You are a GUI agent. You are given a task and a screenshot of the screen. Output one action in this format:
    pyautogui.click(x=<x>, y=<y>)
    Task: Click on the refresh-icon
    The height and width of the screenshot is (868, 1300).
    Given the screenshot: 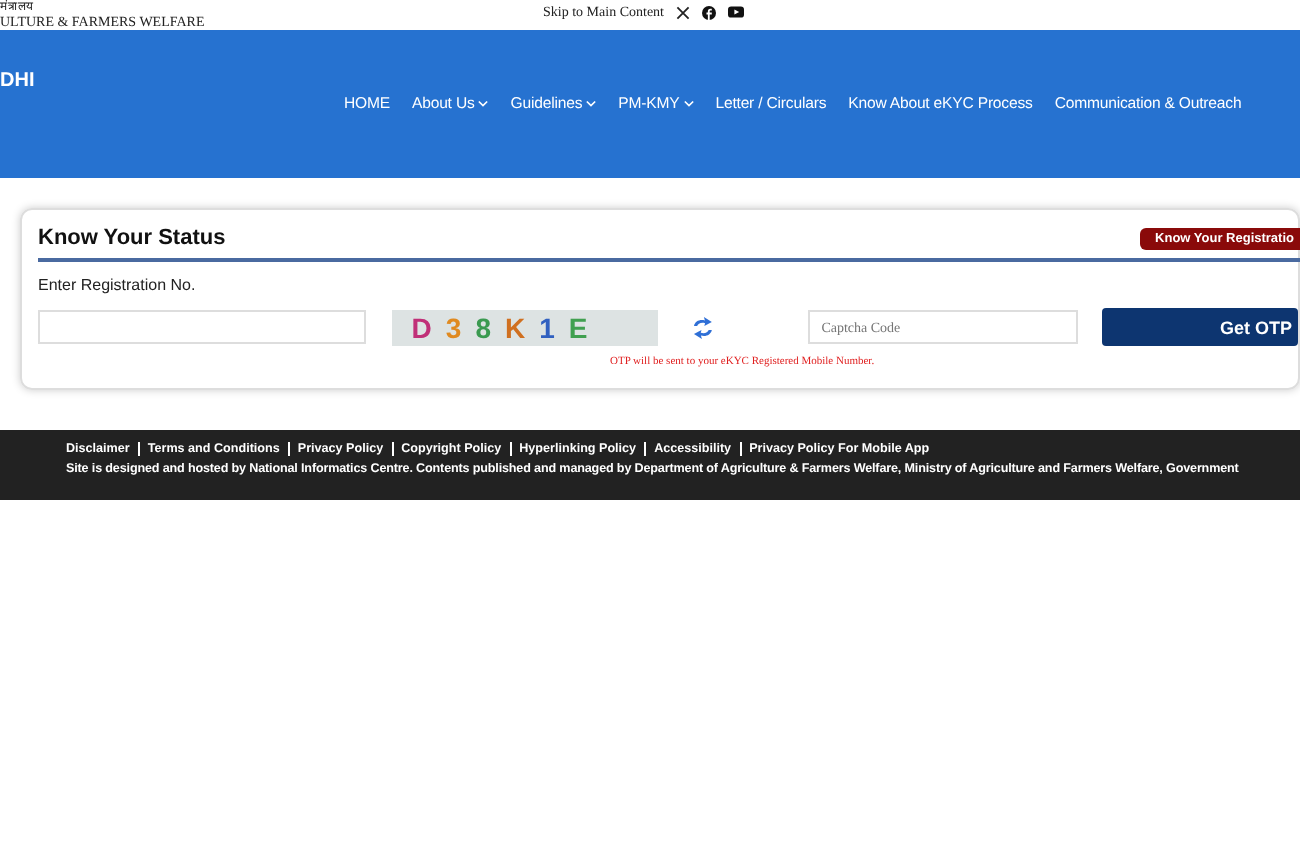 What is the action you would take?
    pyautogui.click(x=702, y=327)
    